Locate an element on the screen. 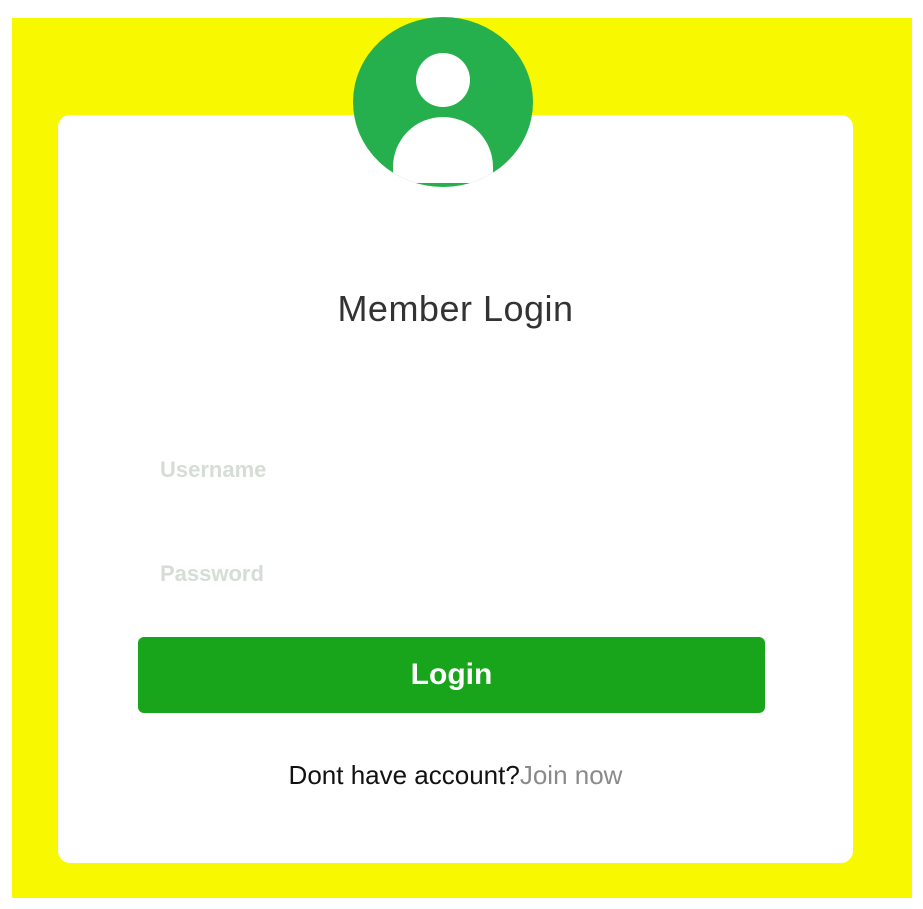 This screenshot has height=909, width=923. password-input is located at coordinates (460, 574).